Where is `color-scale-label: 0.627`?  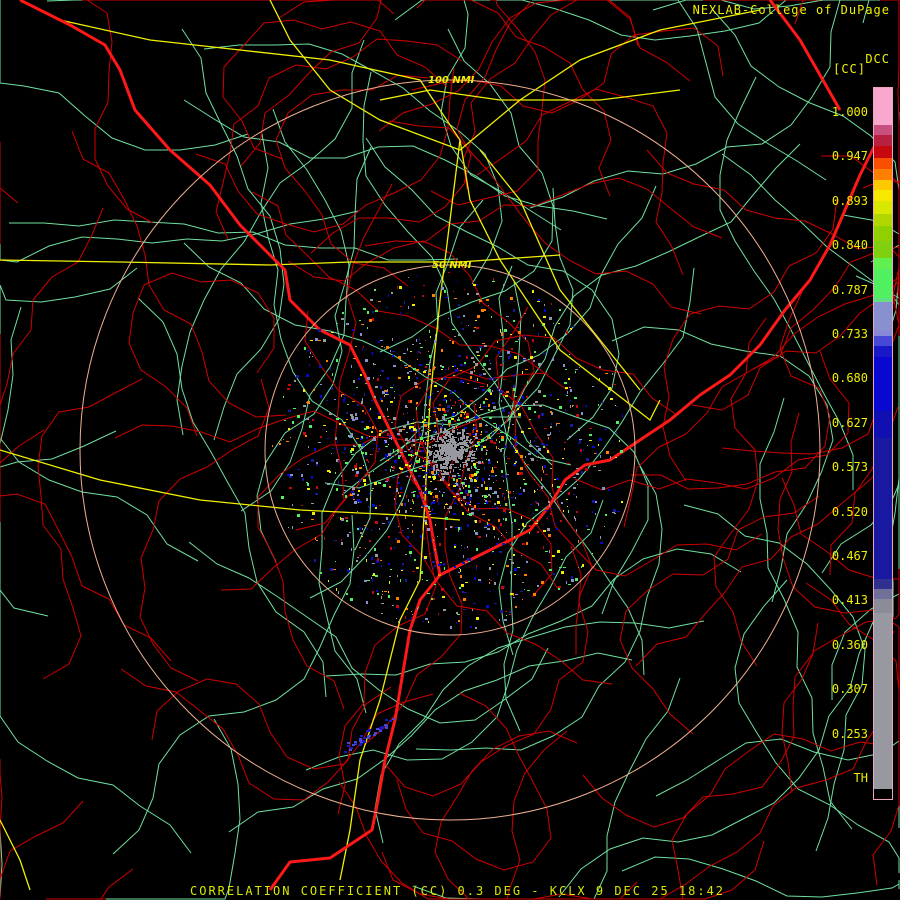 color-scale-label: 0.627 is located at coordinates (849, 422).